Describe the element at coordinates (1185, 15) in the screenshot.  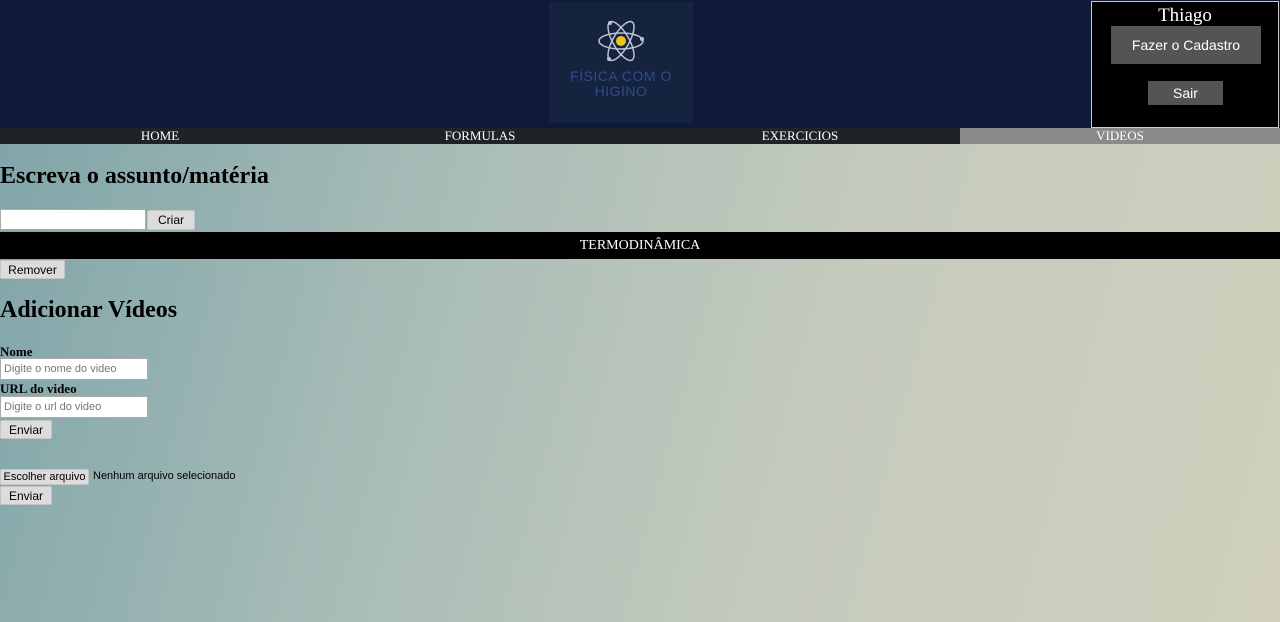
I see `user-name: Thiago` at that location.